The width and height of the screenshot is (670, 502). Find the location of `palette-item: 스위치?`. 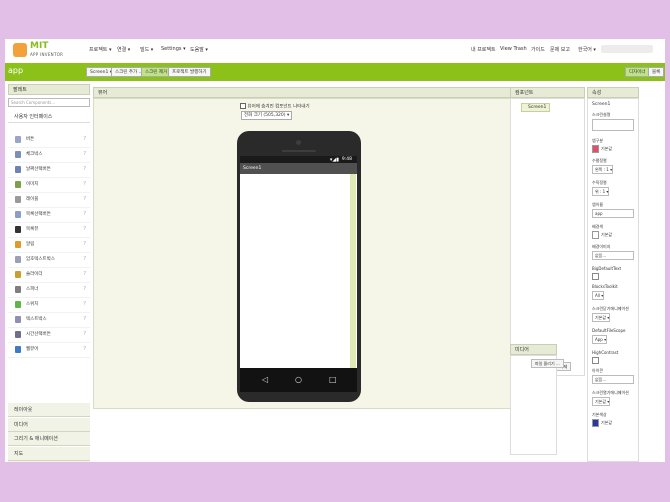

palette-item: 스위치? is located at coordinates (49, 305).